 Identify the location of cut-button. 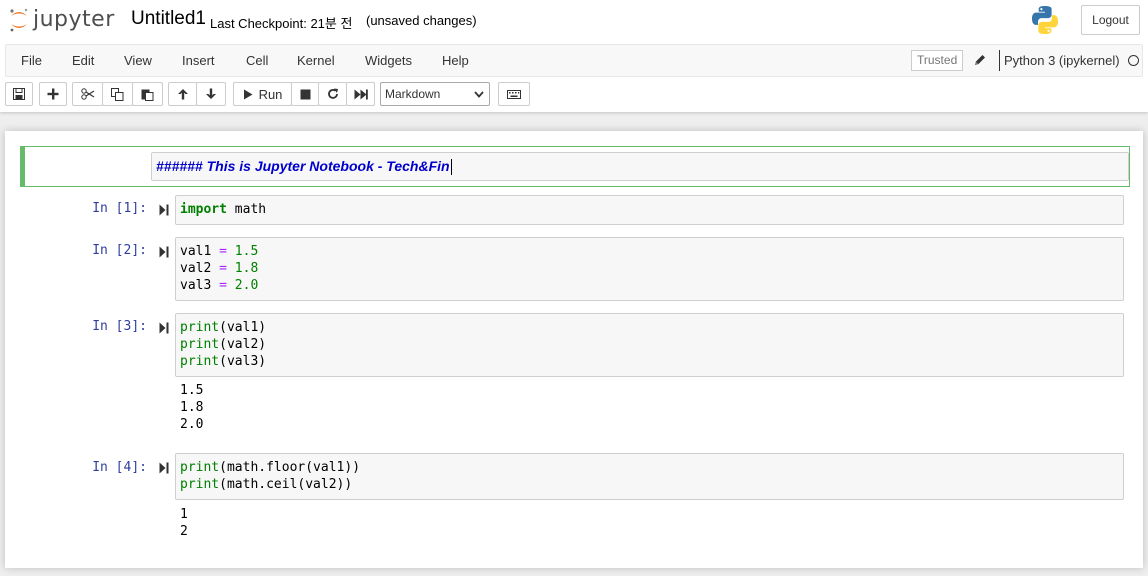
(87, 94).